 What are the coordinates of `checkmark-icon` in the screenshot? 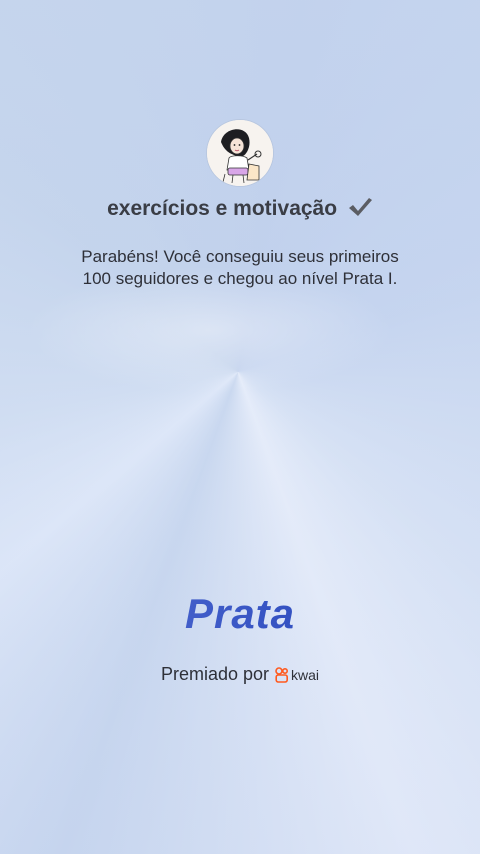 It's located at (360, 210).